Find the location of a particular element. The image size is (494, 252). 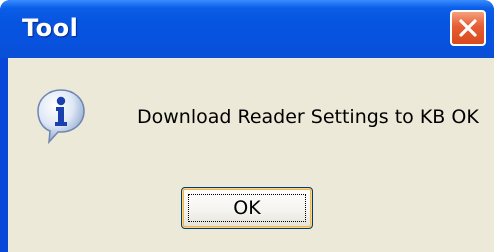

dialog-message: Download Reader Settings to KB OK is located at coordinates (308, 117).